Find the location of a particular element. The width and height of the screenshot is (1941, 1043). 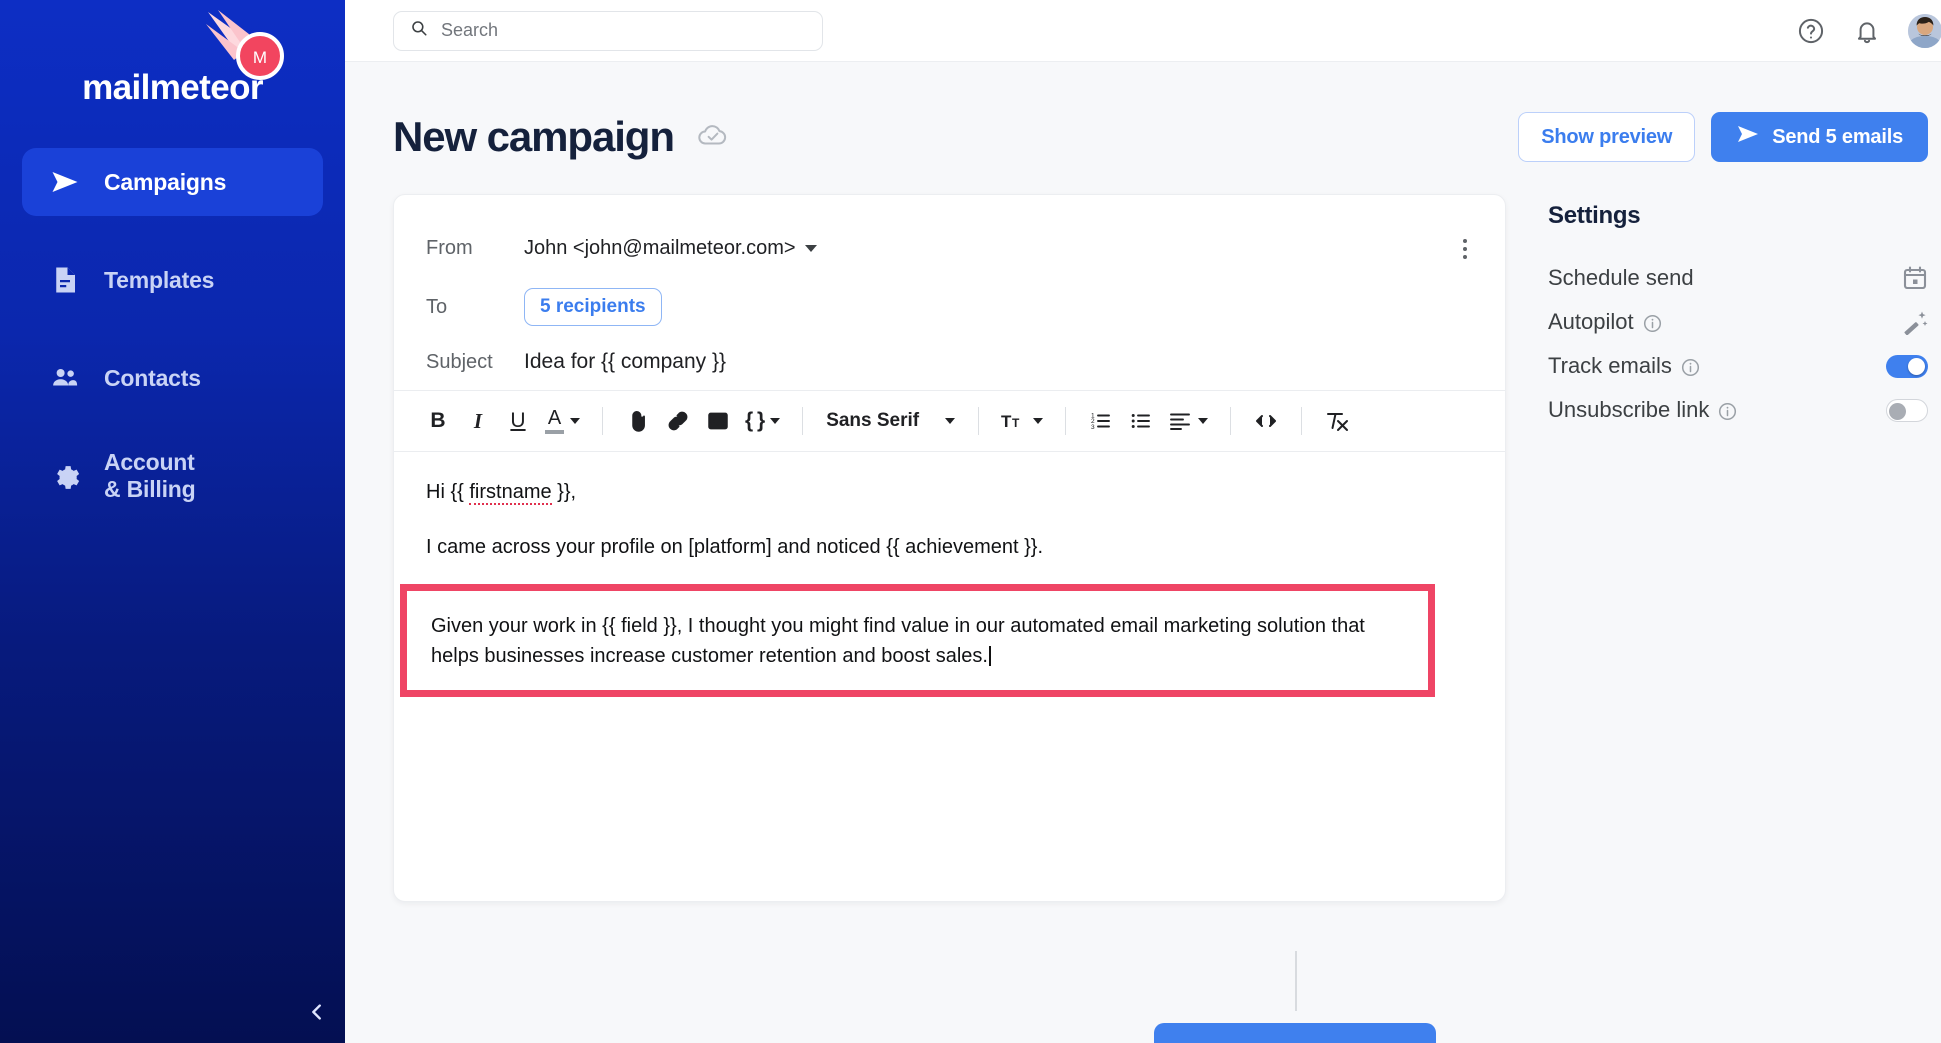

to-row: To 5 recipients is located at coordinates (949, 307).